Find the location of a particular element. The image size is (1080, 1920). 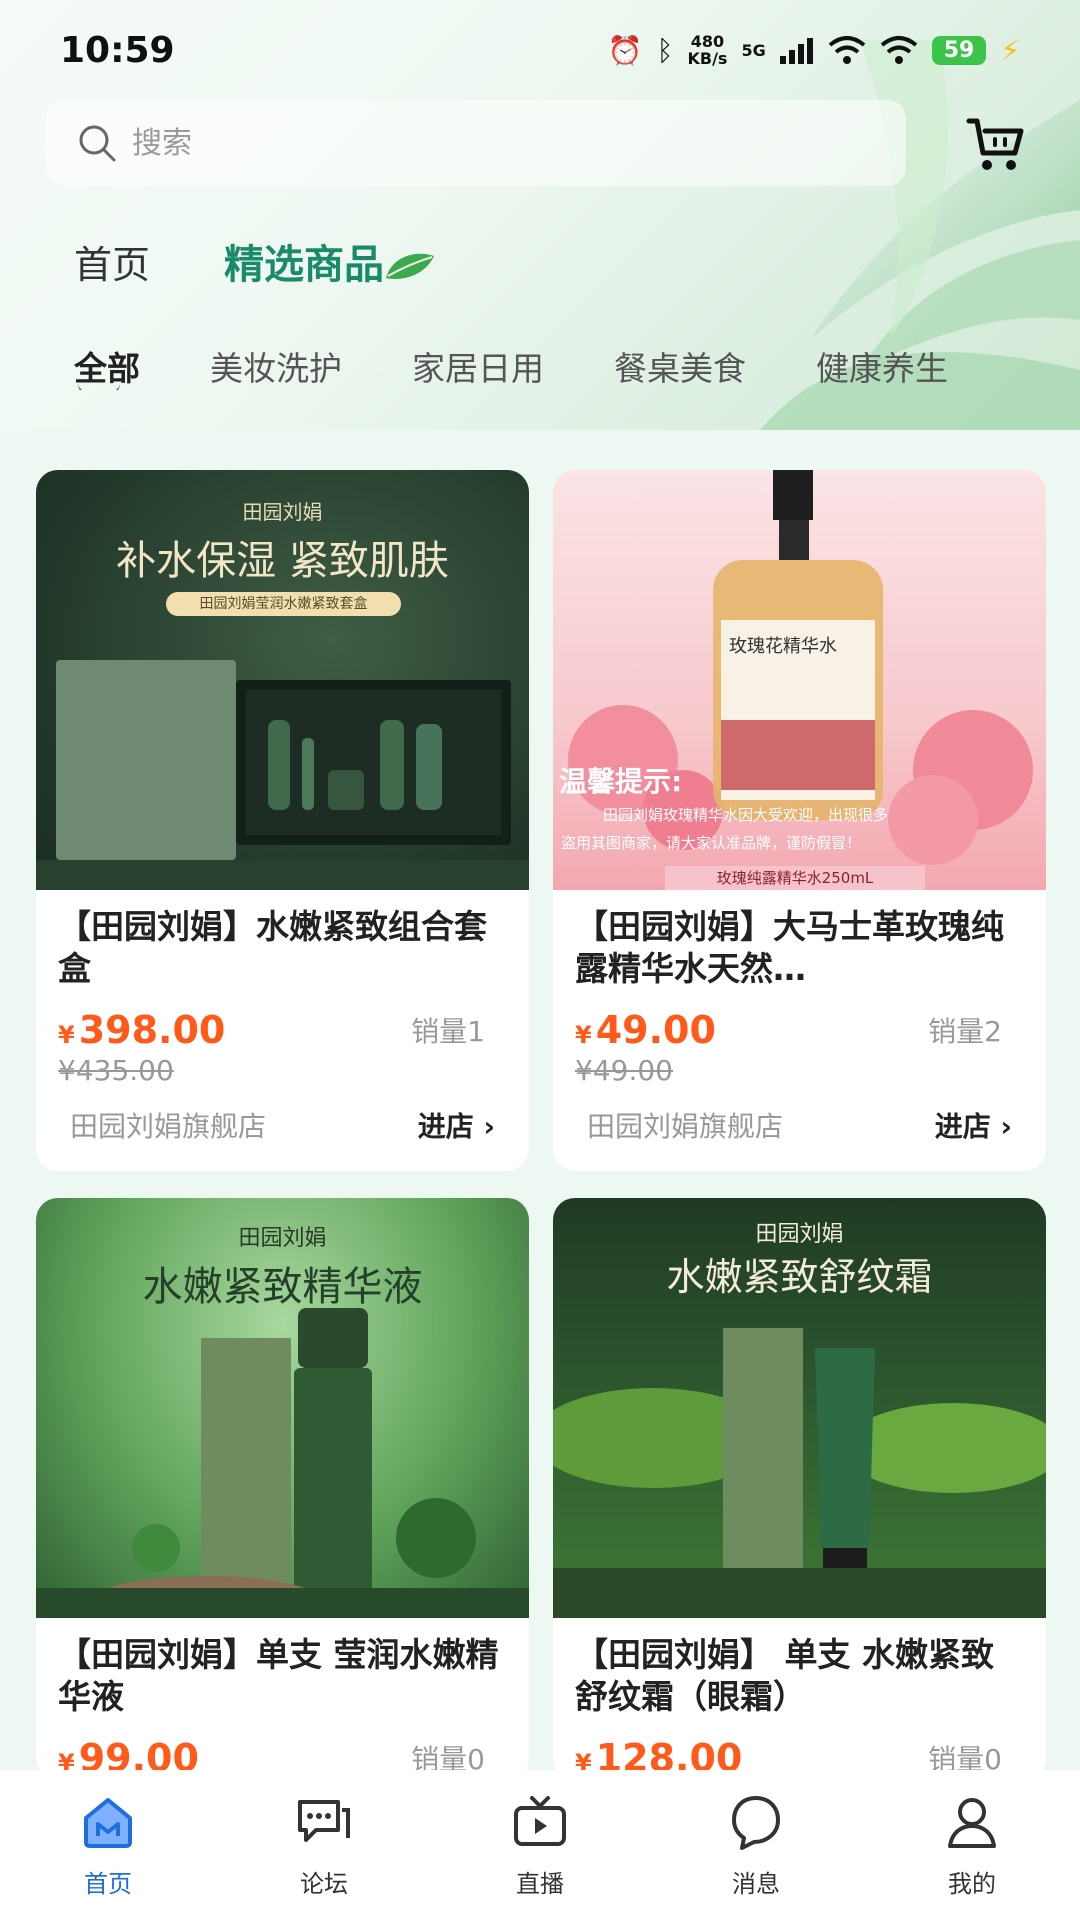

rose-bottle-illustration is located at coordinates (800, 667).